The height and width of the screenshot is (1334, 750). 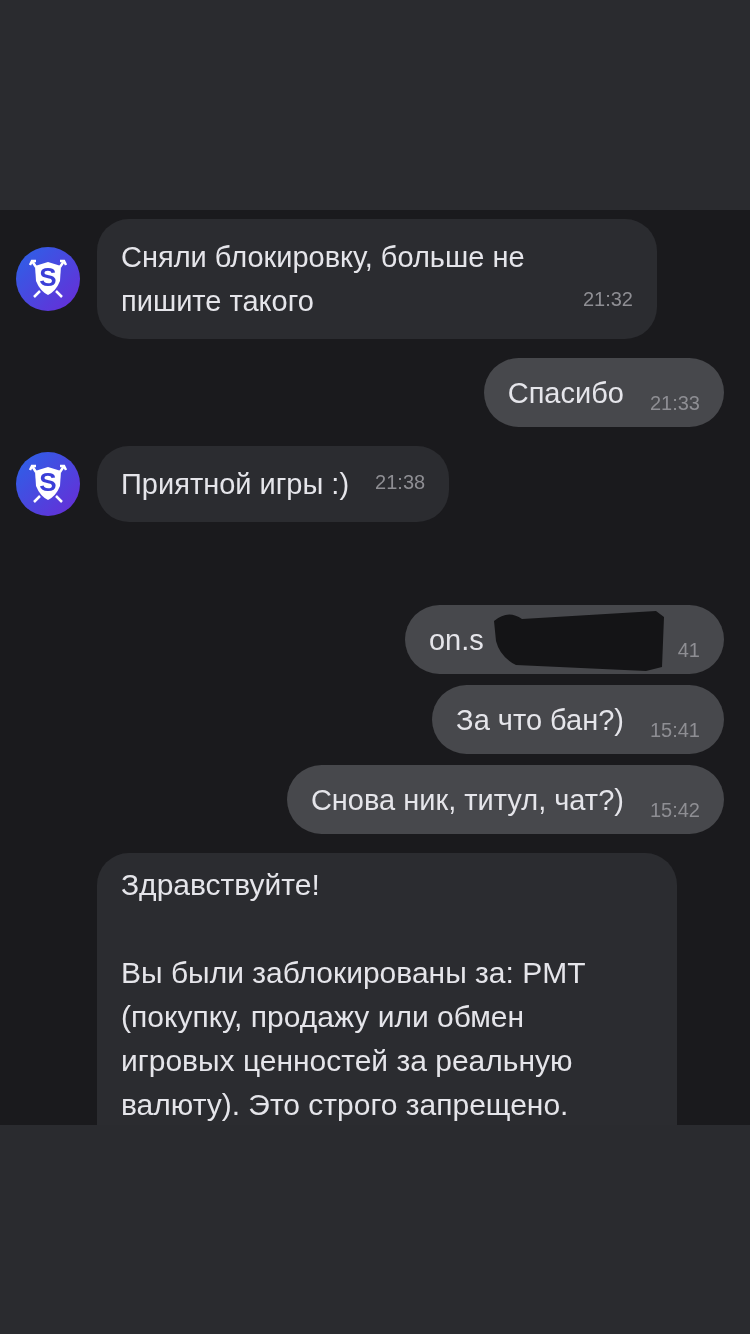 I want to click on message-text: За что бан?), so click(x=540, y=720).